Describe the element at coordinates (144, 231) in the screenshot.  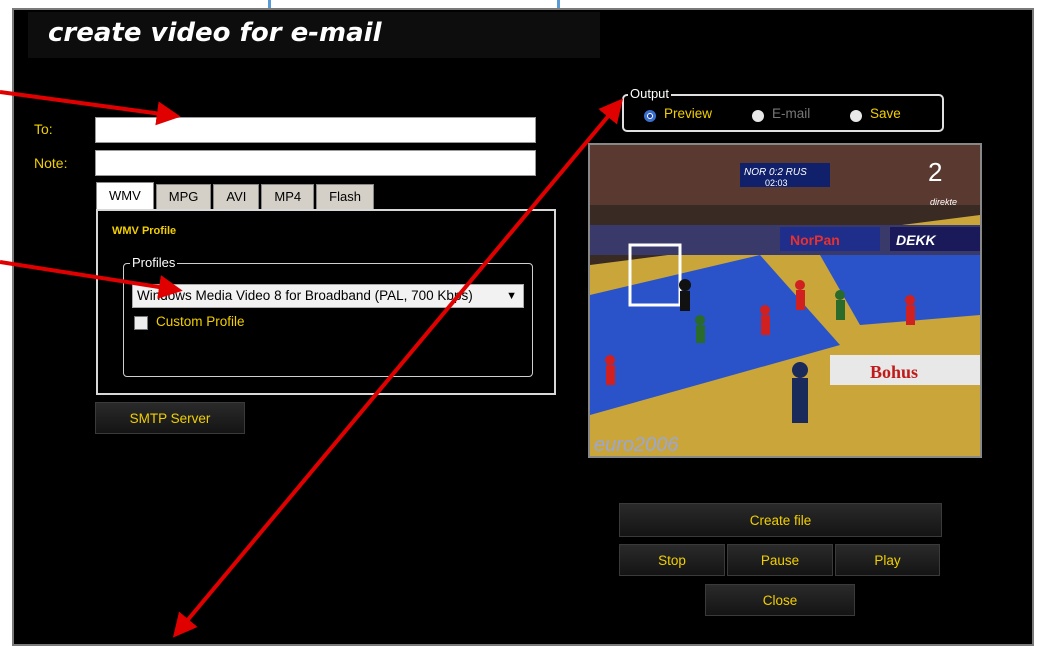
I see `wmv-profile-heading: WMV Profile` at that location.